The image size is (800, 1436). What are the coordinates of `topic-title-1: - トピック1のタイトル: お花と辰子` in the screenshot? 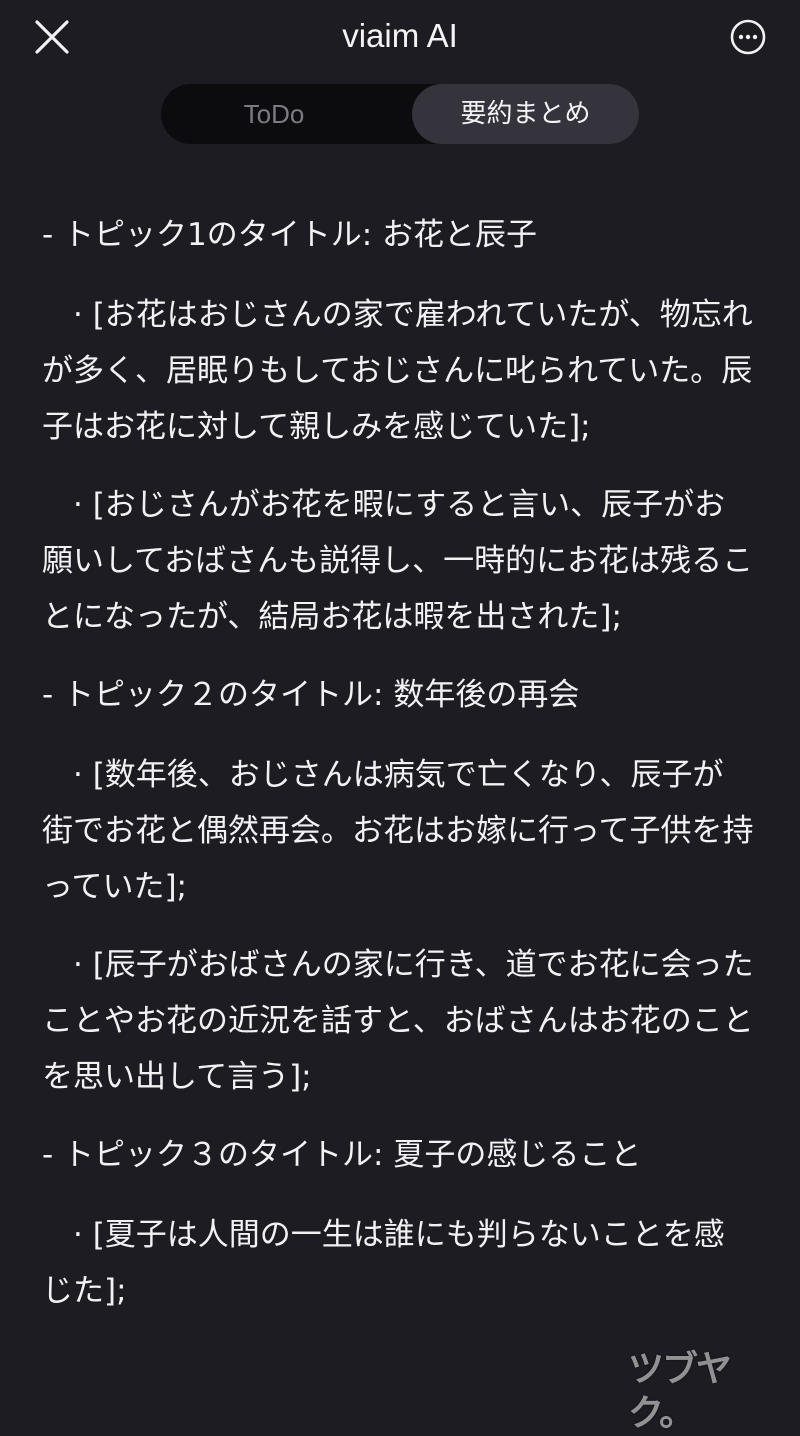 It's located at (290, 235).